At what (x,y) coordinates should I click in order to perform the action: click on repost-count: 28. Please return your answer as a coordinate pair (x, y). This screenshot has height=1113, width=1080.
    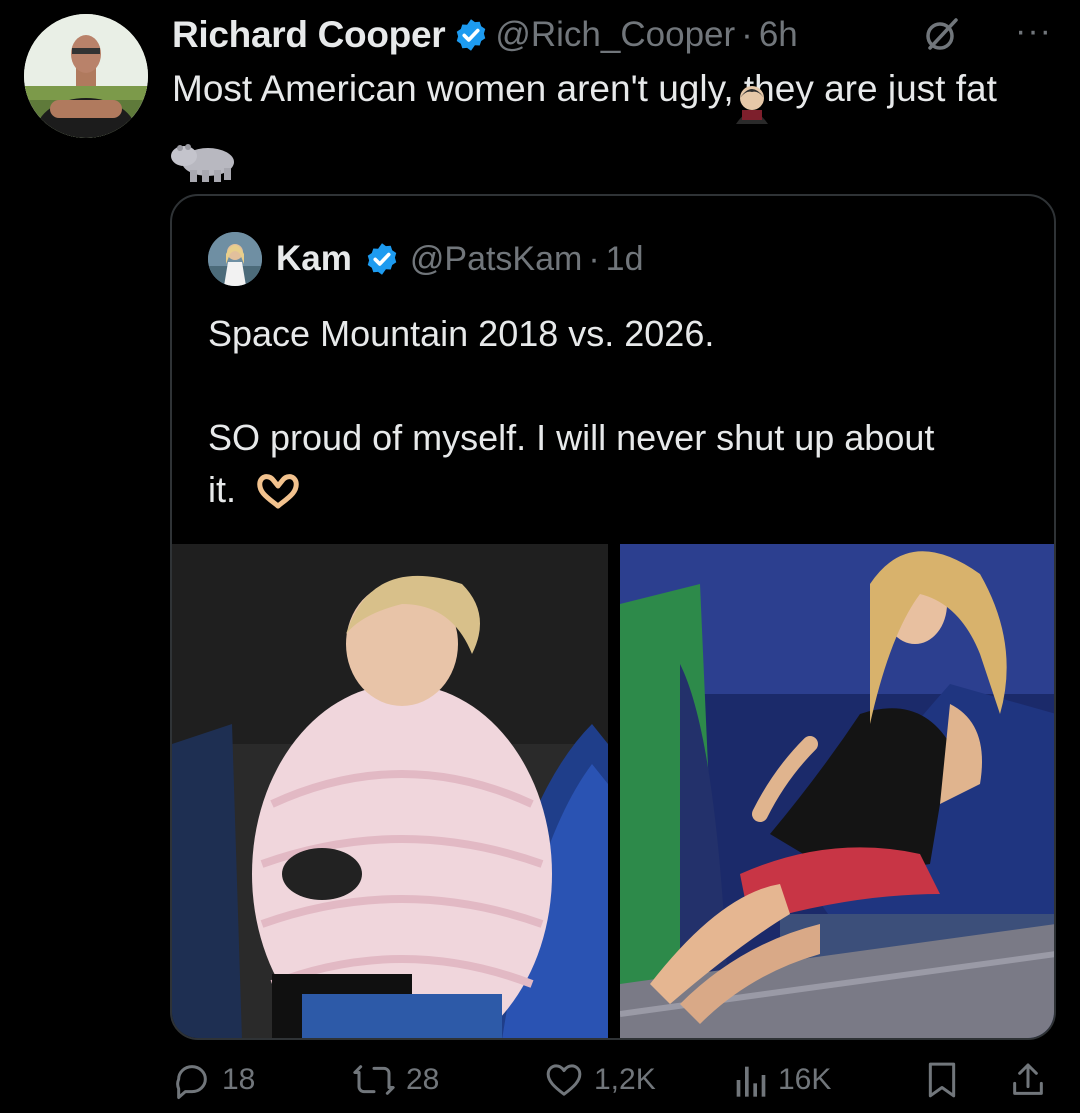
    Looking at the image, I should click on (423, 1079).